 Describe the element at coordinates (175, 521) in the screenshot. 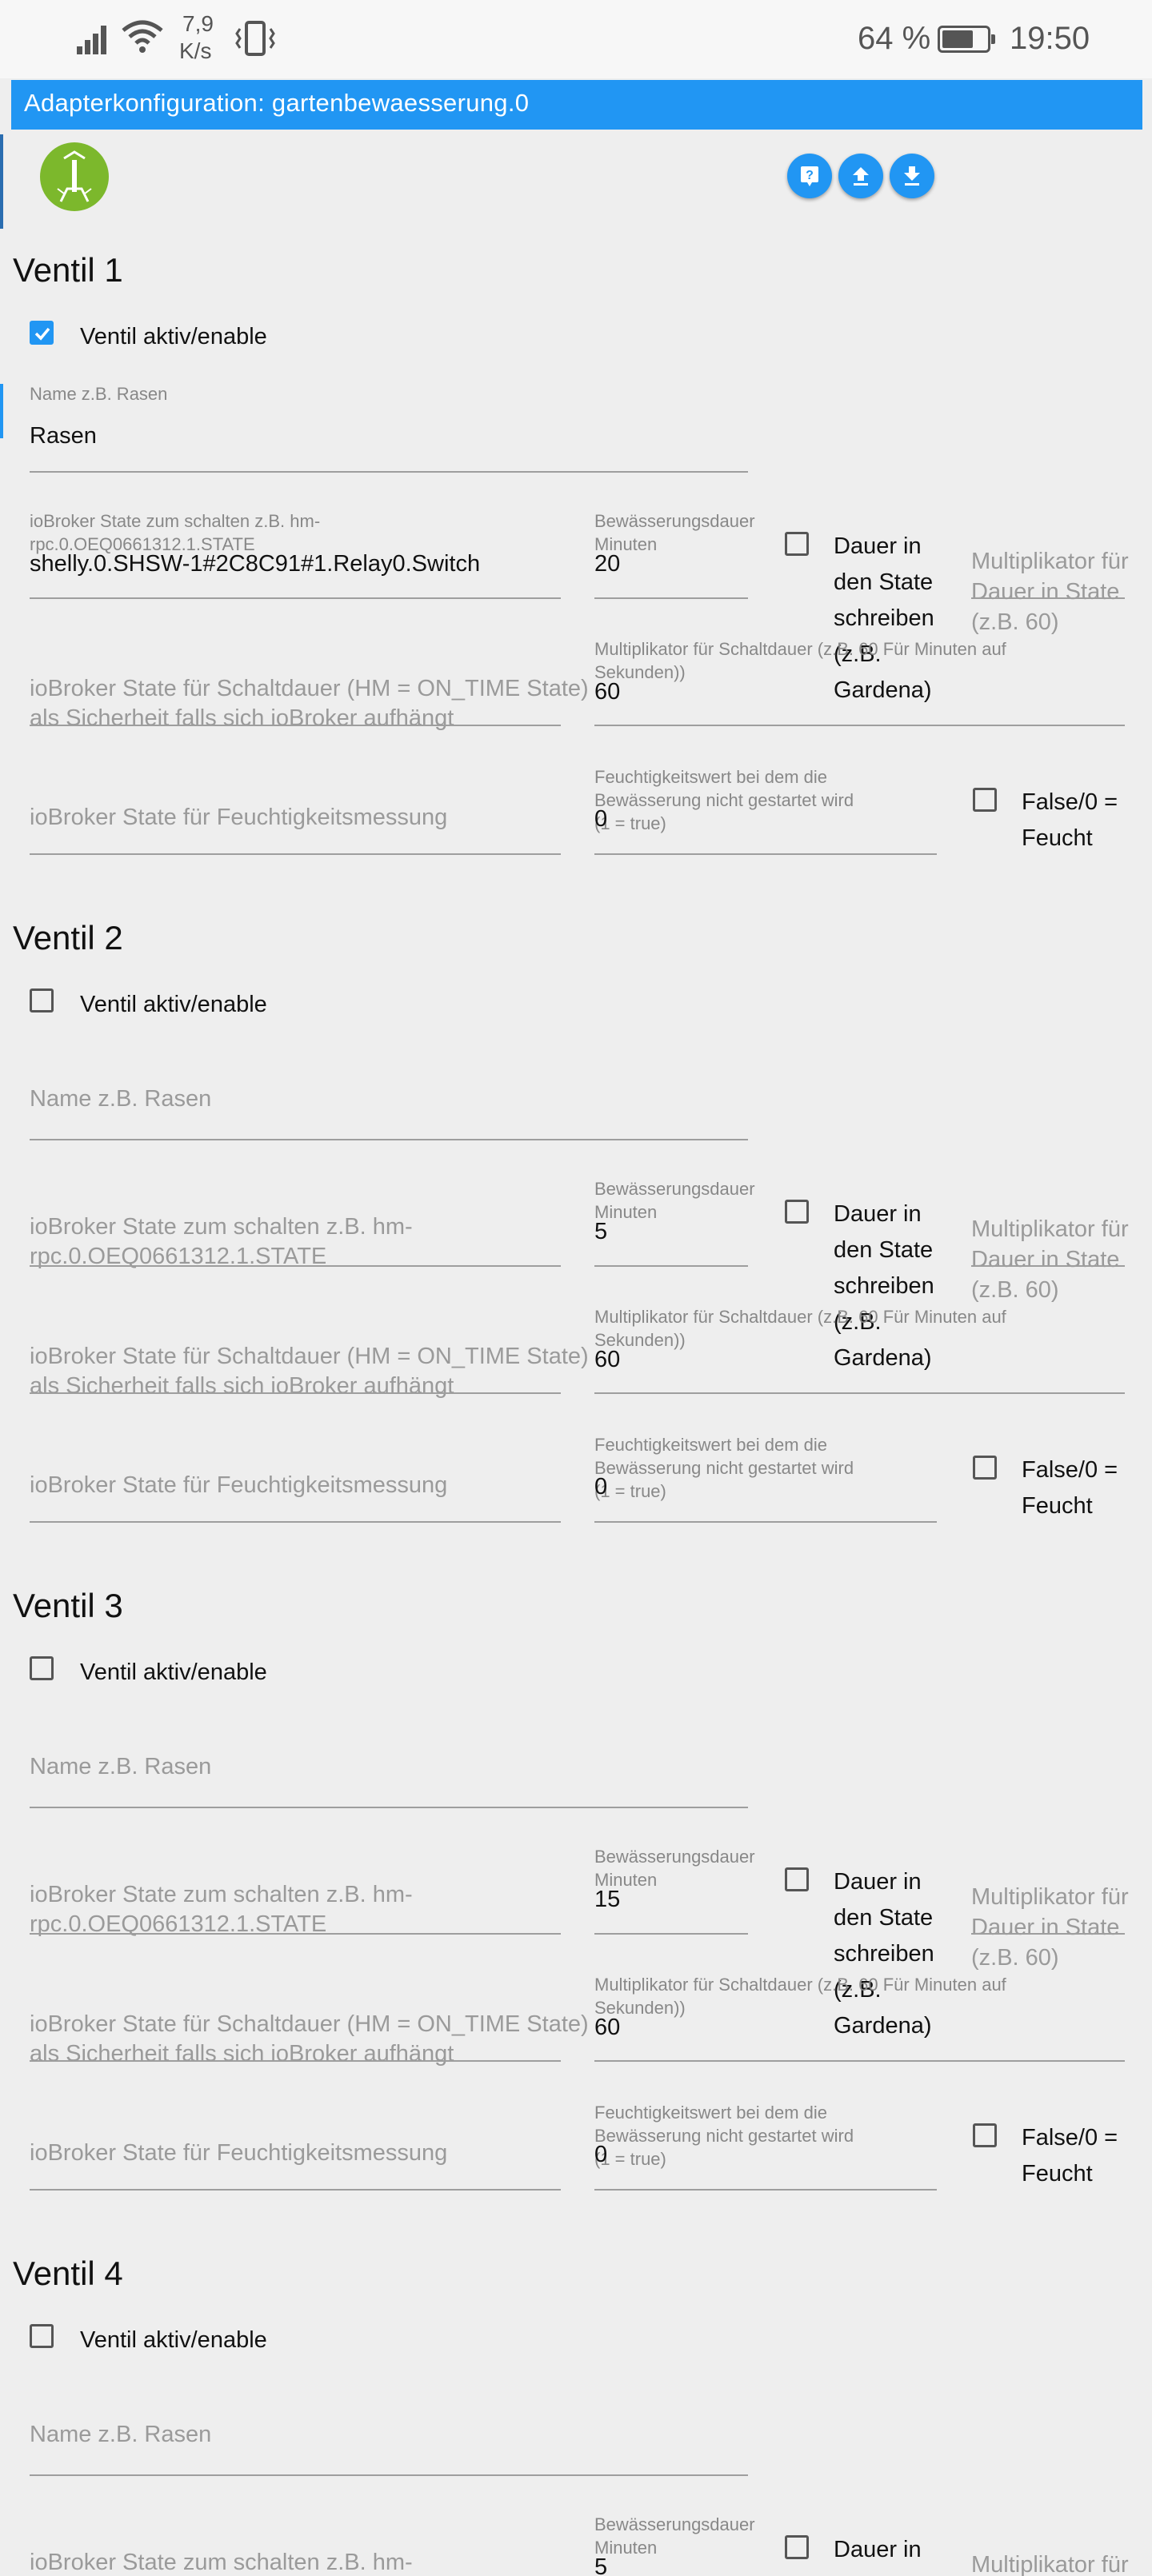

I see `state-label-1: ioBroker State zum schalten z.B. hm-` at that location.